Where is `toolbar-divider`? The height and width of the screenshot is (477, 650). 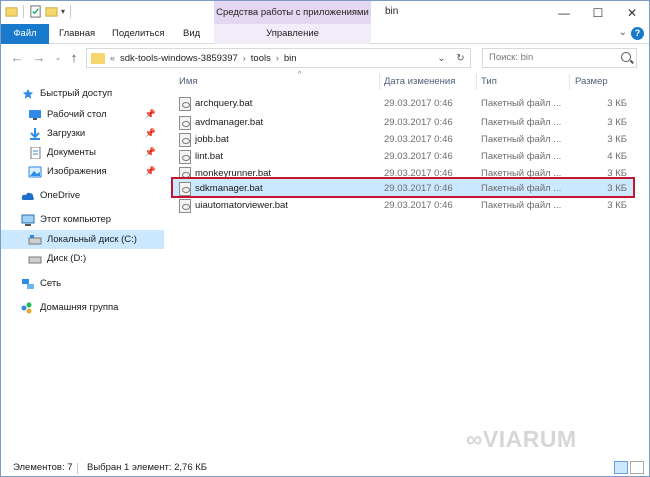
toolbar-divider is located at coordinates (23, 11).